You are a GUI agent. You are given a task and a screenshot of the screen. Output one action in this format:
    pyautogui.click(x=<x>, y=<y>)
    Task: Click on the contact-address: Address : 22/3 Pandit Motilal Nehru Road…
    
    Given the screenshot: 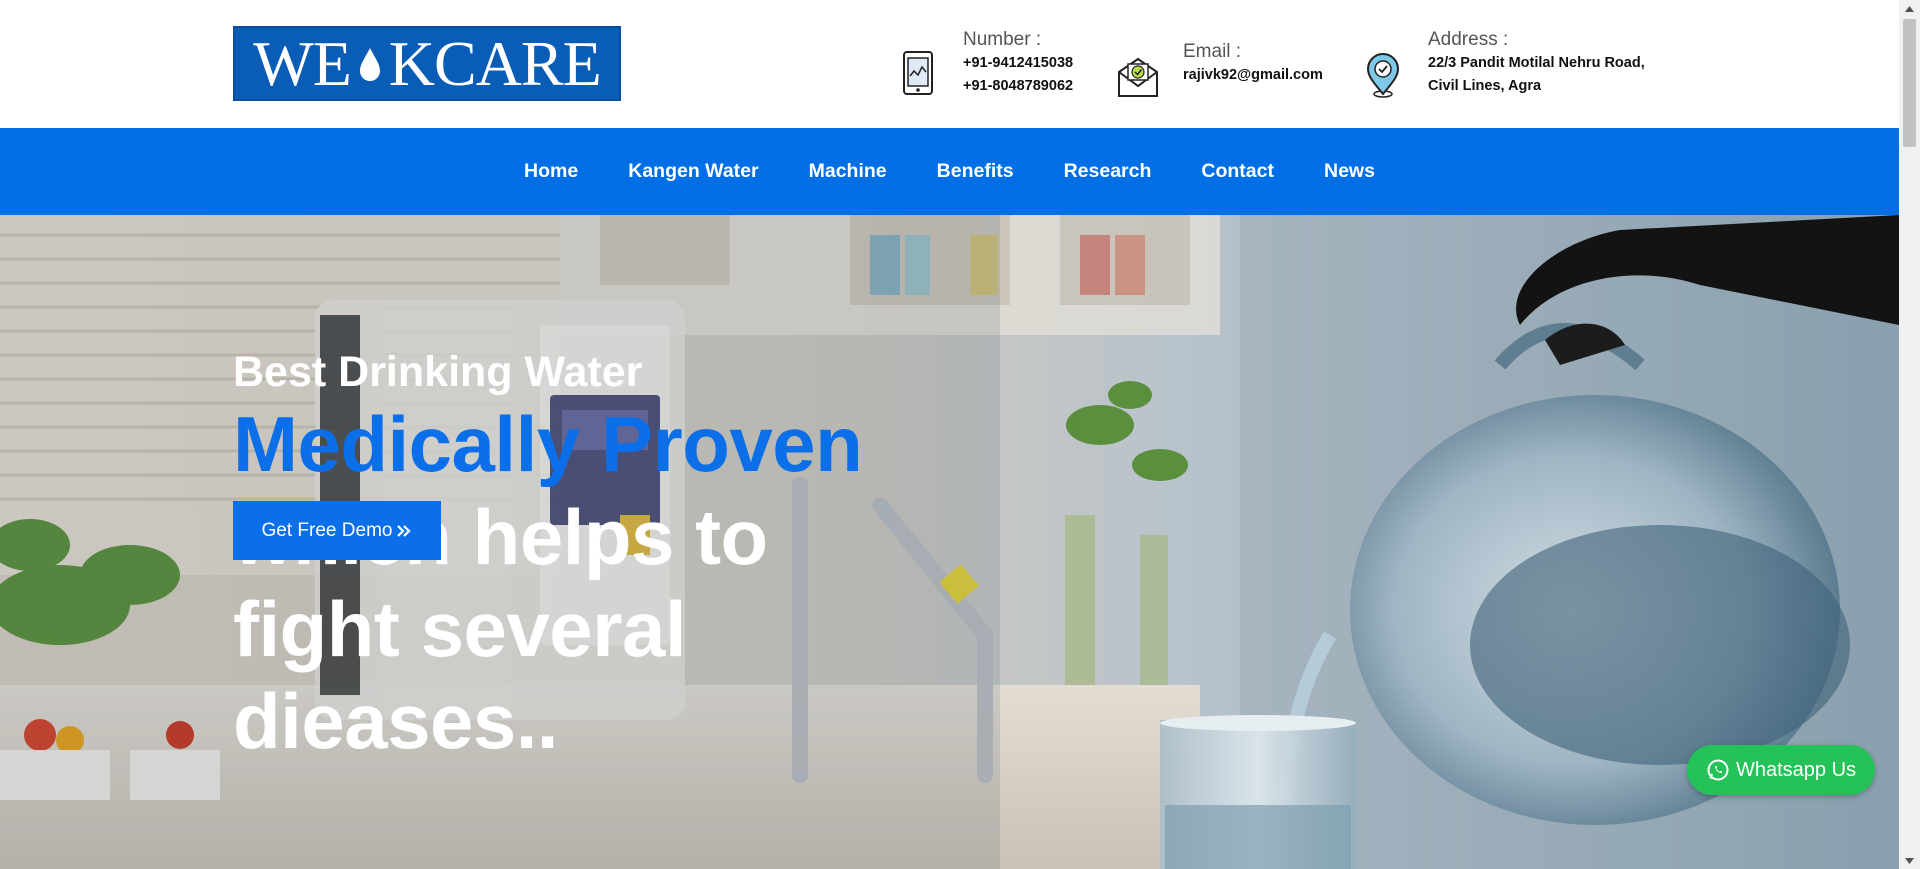 What is the action you would take?
    pyautogui.click(x=1502, y=63)
    